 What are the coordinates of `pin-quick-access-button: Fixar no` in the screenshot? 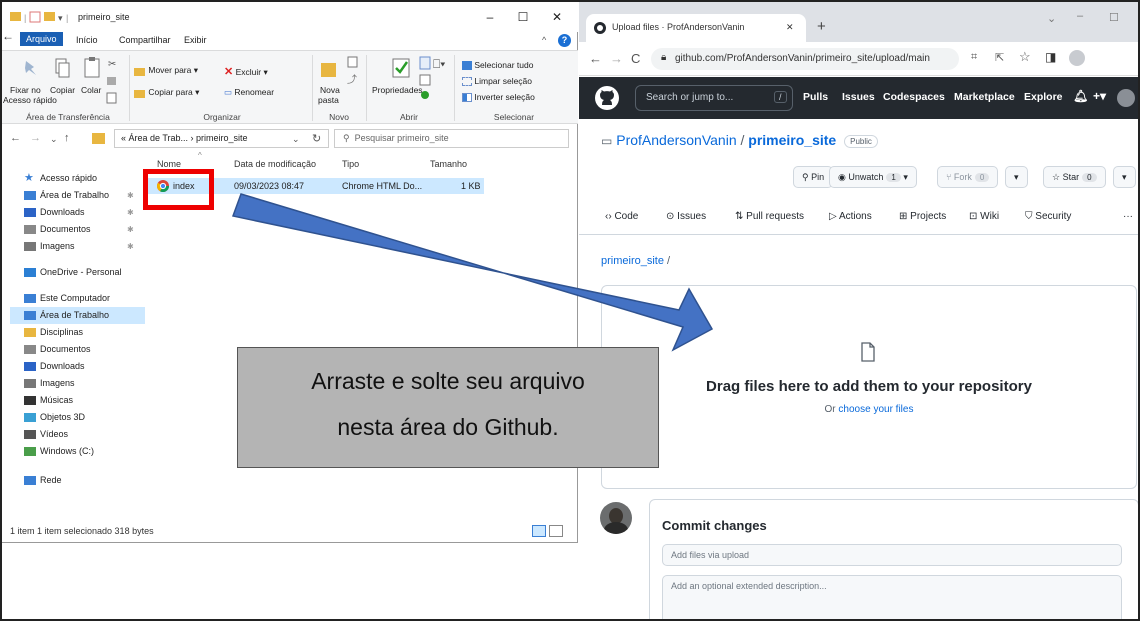 It's located at (25, 90).